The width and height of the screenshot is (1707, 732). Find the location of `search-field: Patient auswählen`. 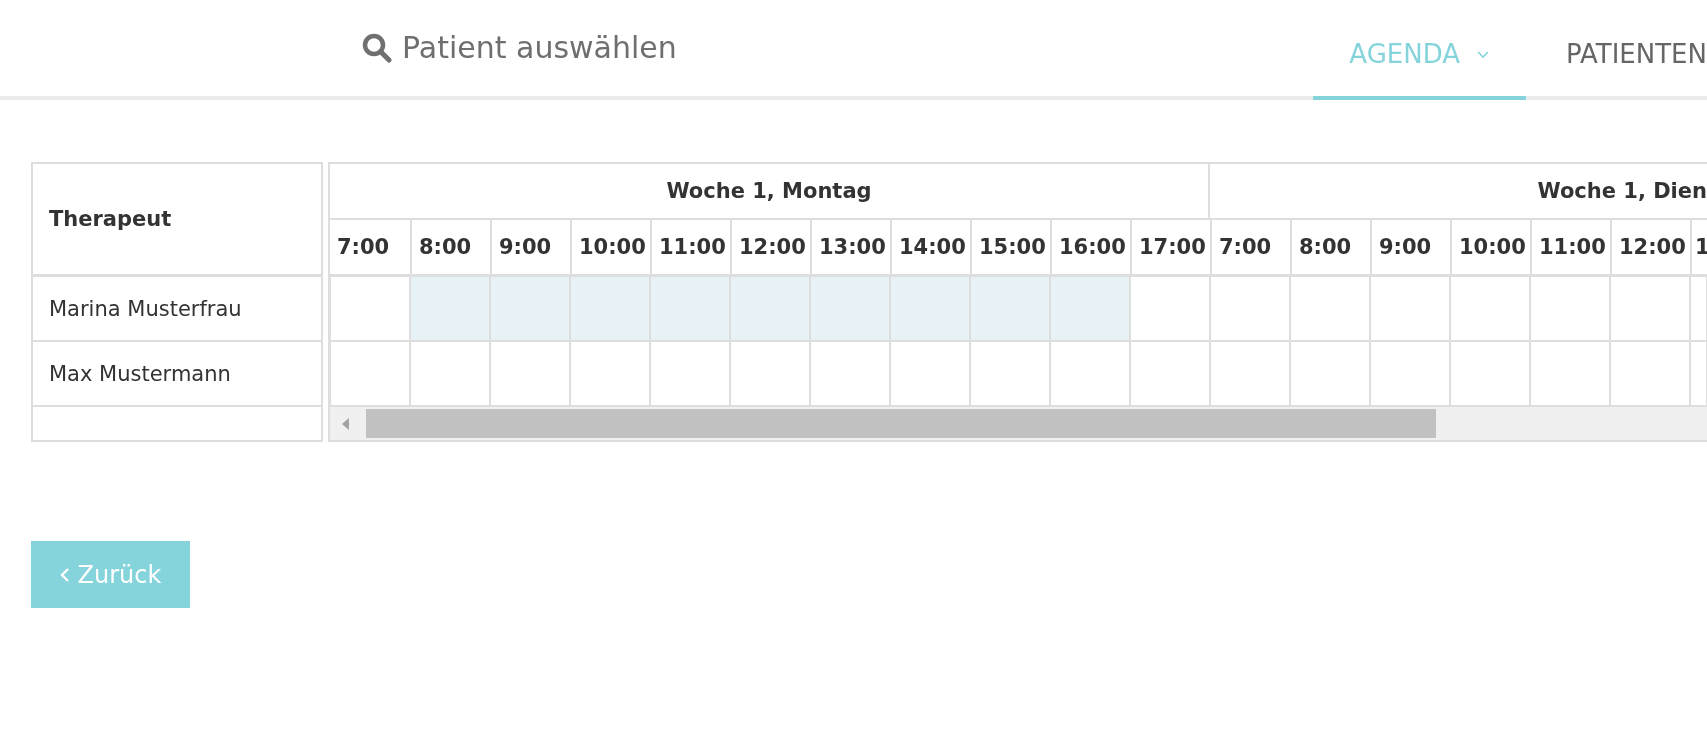

search-field: Patient auswählen is located at coordinates (572, 47).